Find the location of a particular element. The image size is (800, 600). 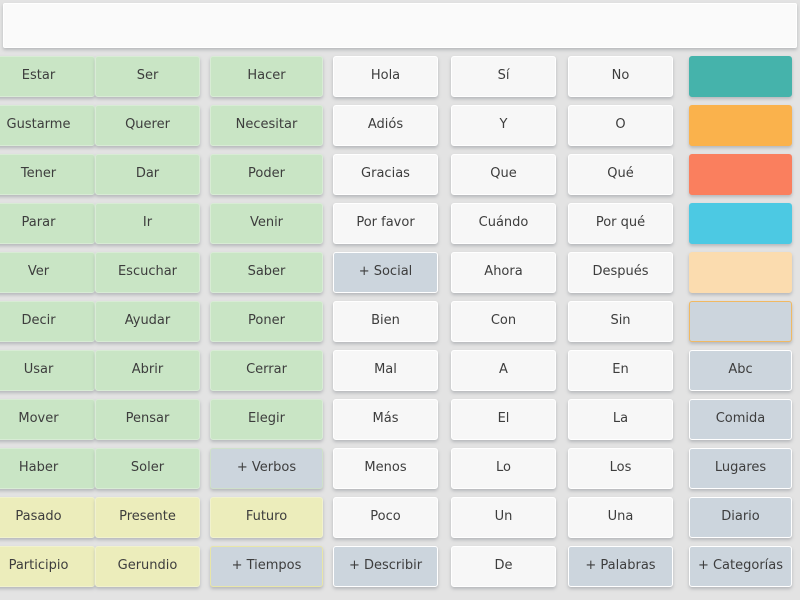

word-button-mal: Mal is located at coordinates (385, 370).